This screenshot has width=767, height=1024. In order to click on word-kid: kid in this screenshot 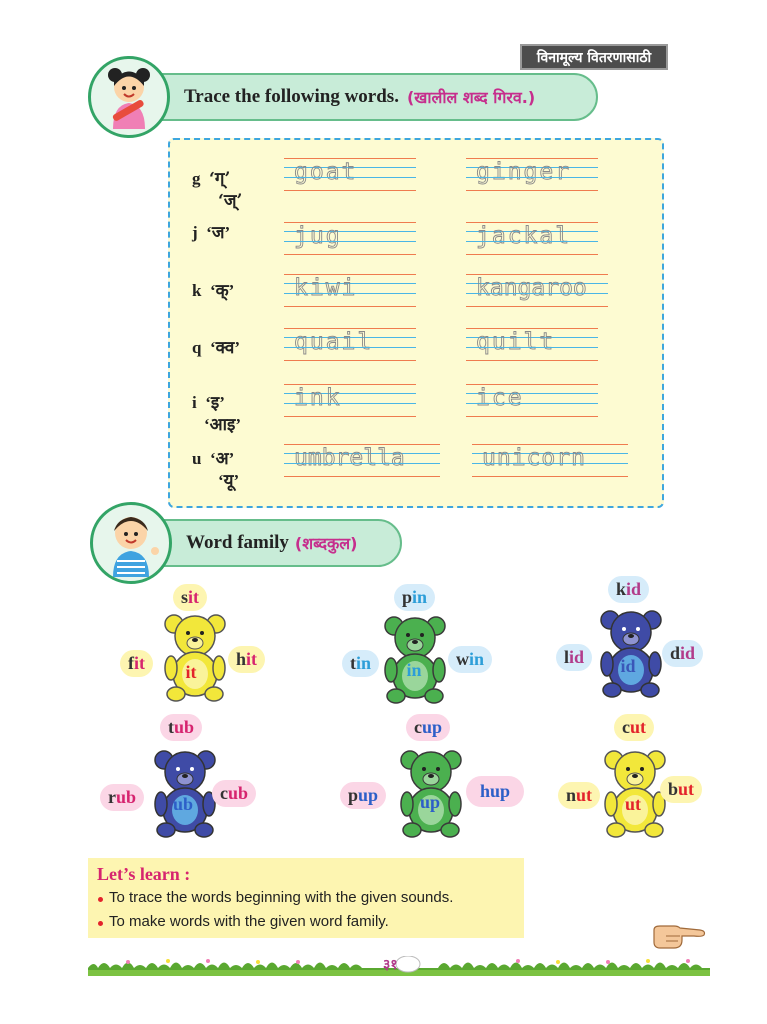, I will do `click(629, 589)`.